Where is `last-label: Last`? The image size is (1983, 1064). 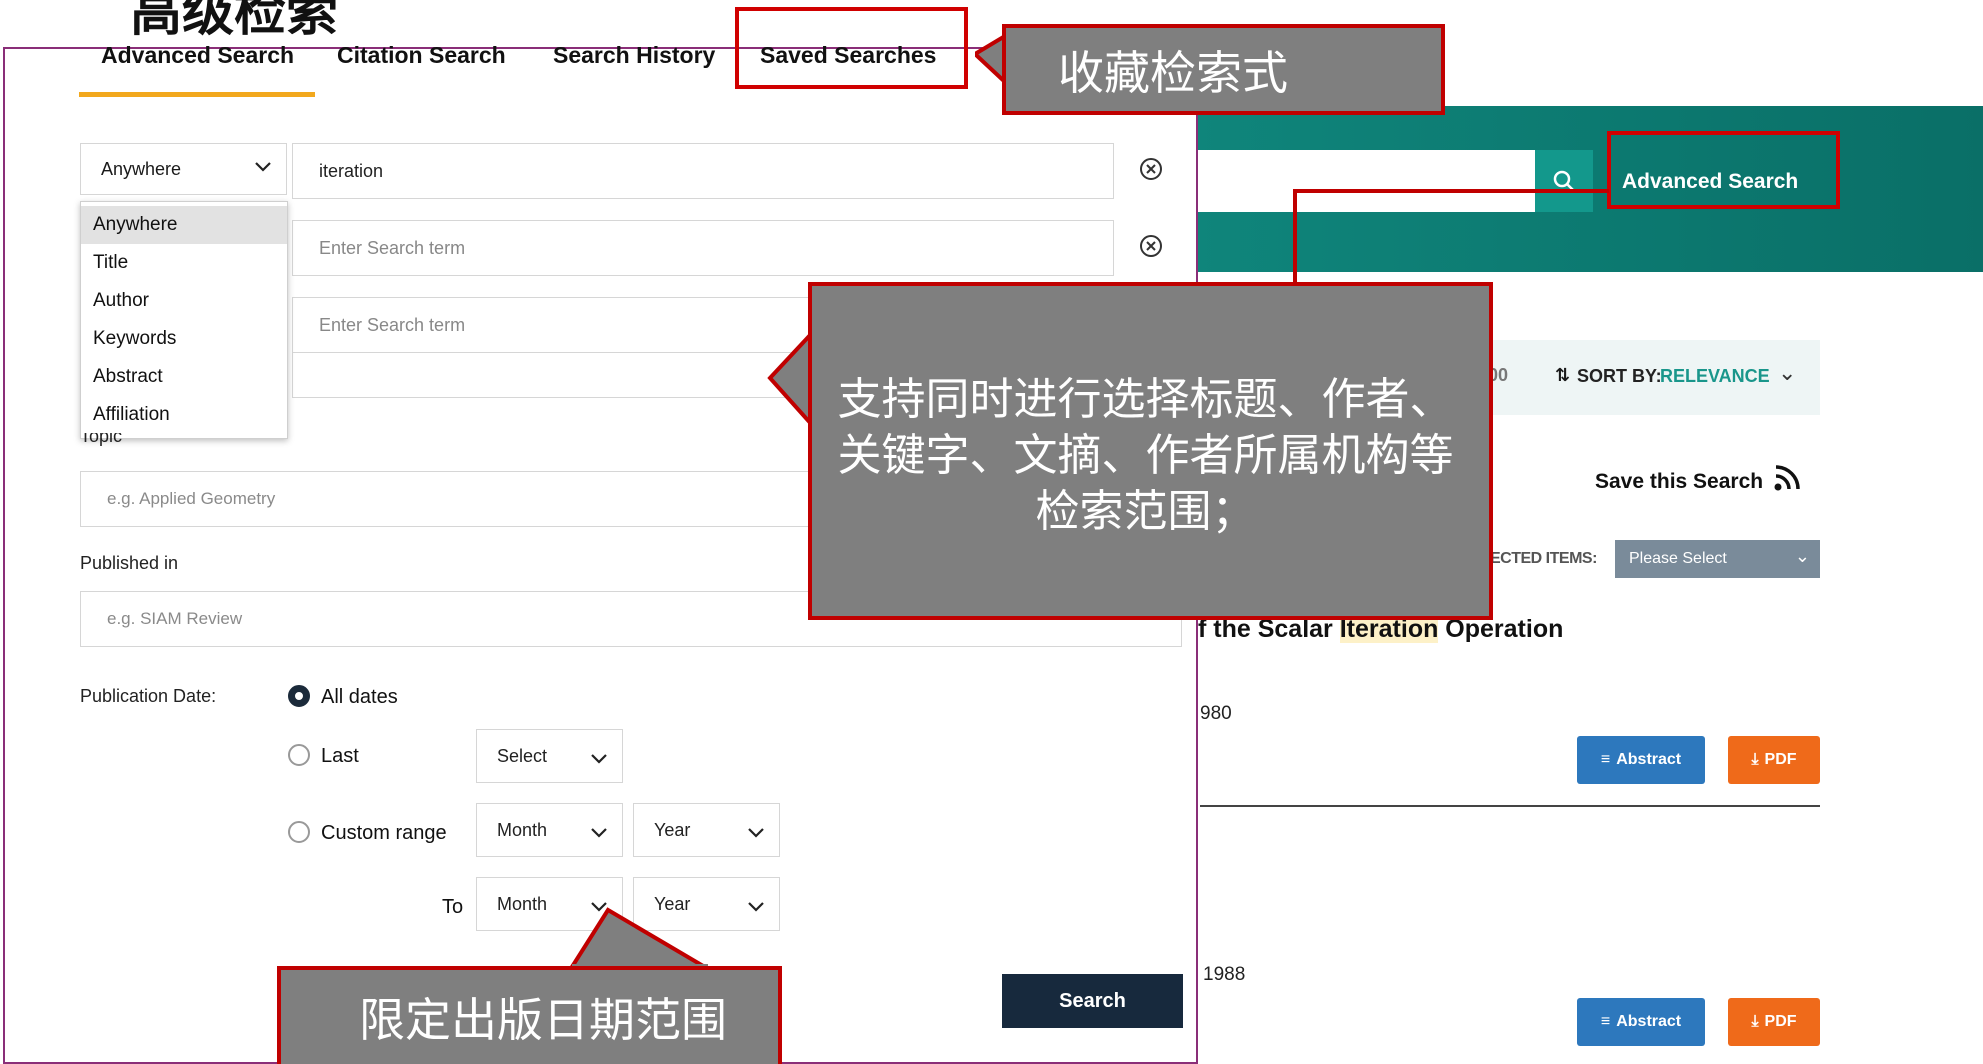 last-label: Last is located at coordinates (340, 756).